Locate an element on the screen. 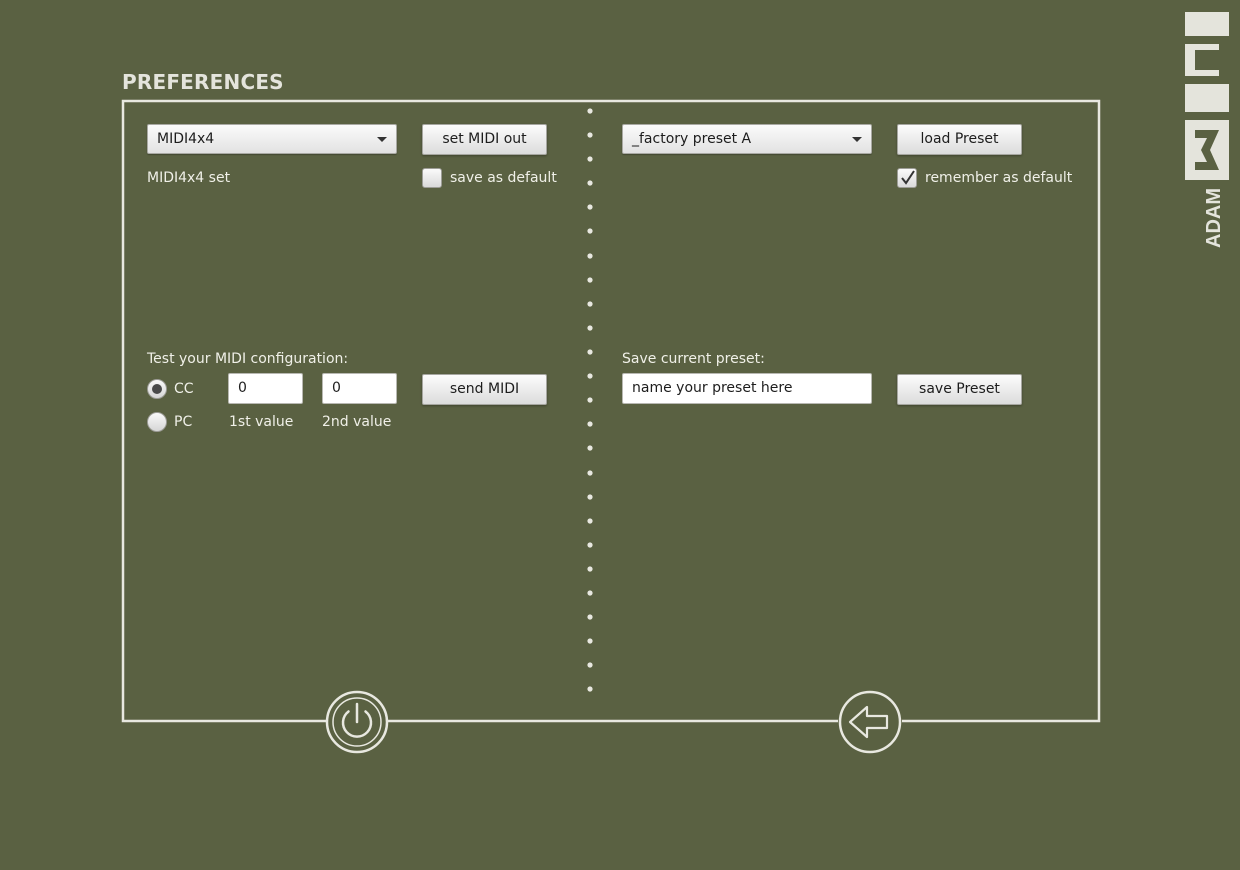 Image resolution: width=1240 pixels, height=870 pixels. radio-cc-label: CC is located at coordinates (184, 389).